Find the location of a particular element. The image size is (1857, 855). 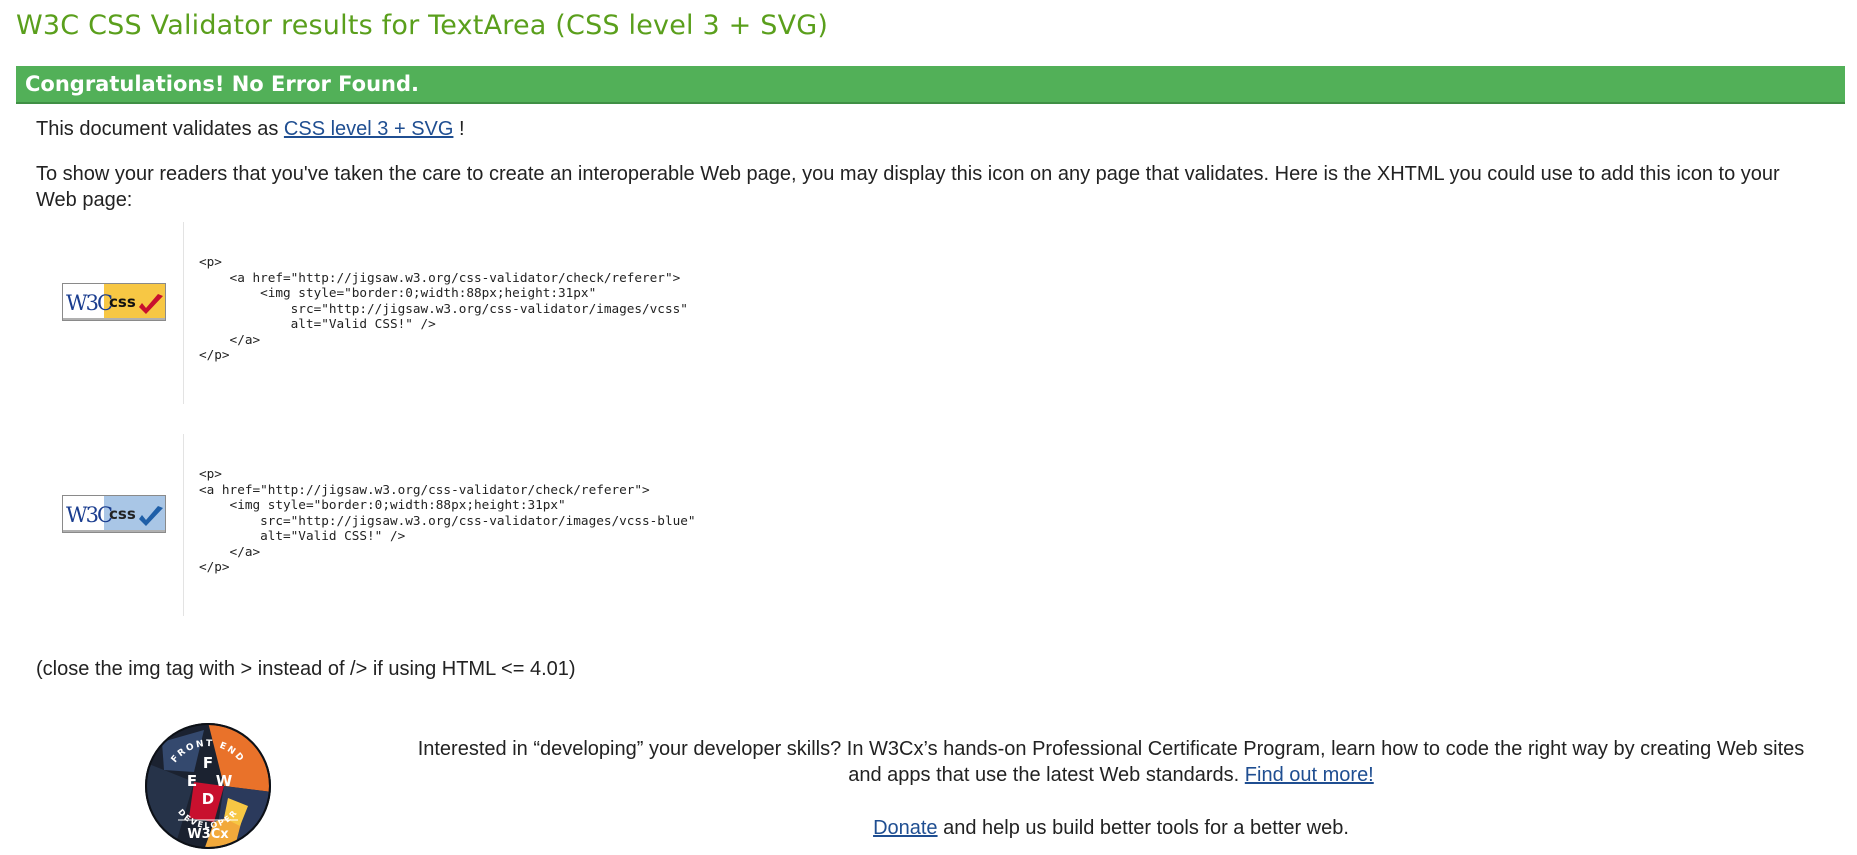

logo-letter-e: E is located at coordinates (192, 781).